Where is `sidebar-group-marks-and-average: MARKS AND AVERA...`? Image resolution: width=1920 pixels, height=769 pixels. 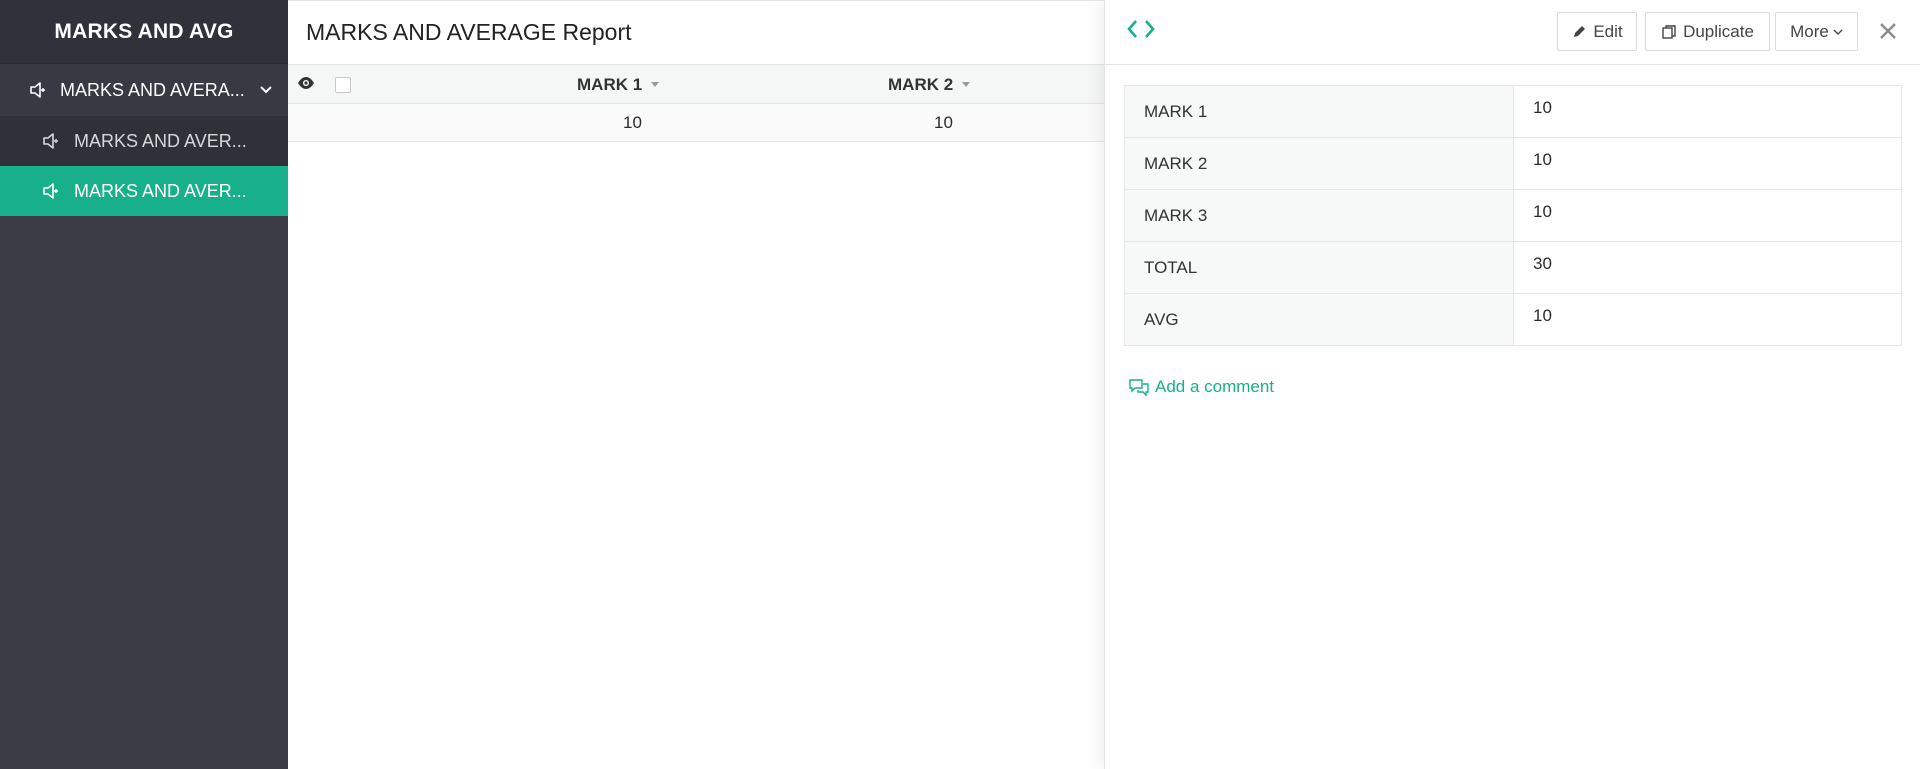
sidebar-group-marks-and-average: MARKS AND AVERA... is located at coordinates (144, 90).